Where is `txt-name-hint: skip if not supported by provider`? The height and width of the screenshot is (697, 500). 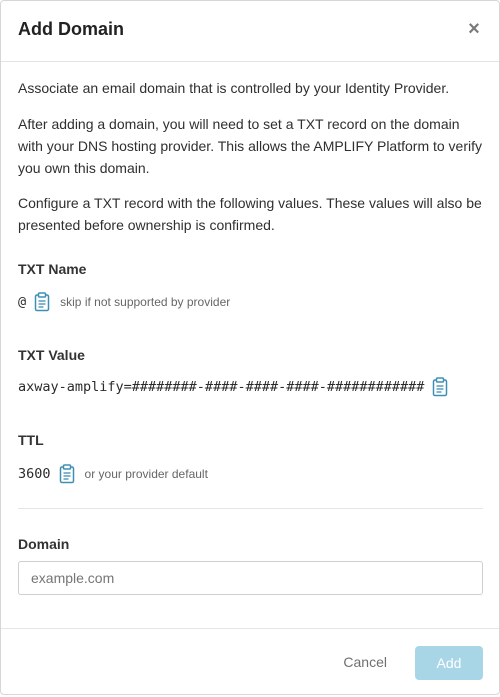
txt-name-hint: skip if not supported by provider is located at coordinates (145, 302).